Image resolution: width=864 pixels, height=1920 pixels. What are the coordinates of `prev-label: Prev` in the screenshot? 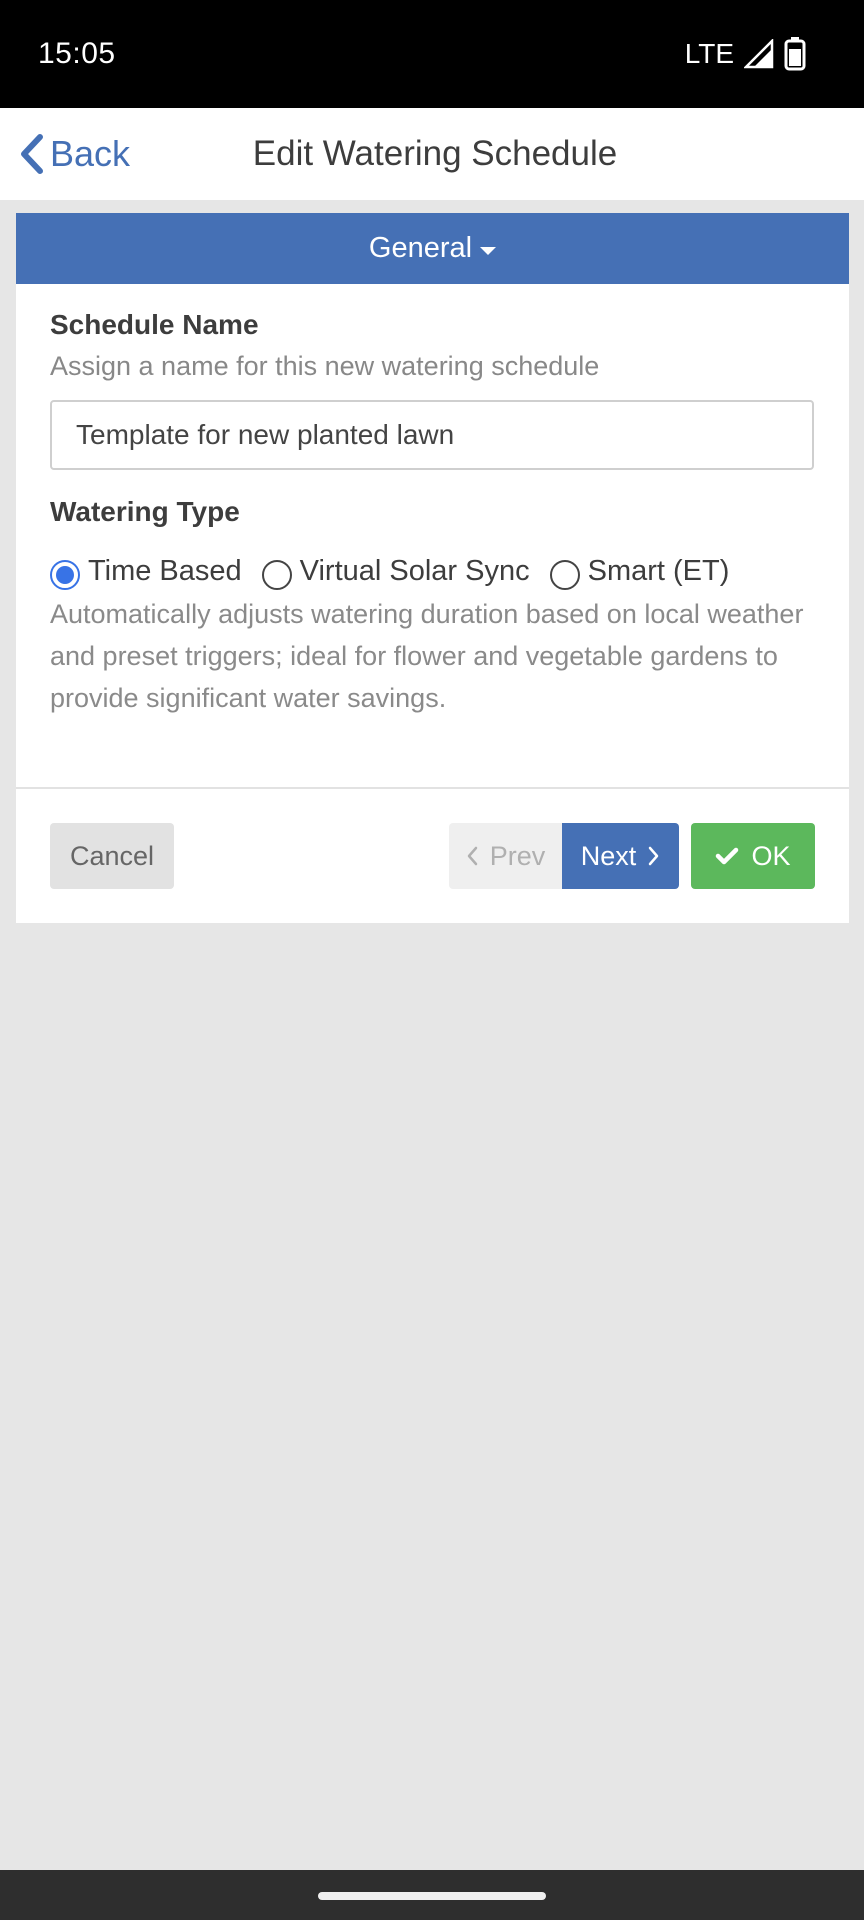 It's located at (517, 855).